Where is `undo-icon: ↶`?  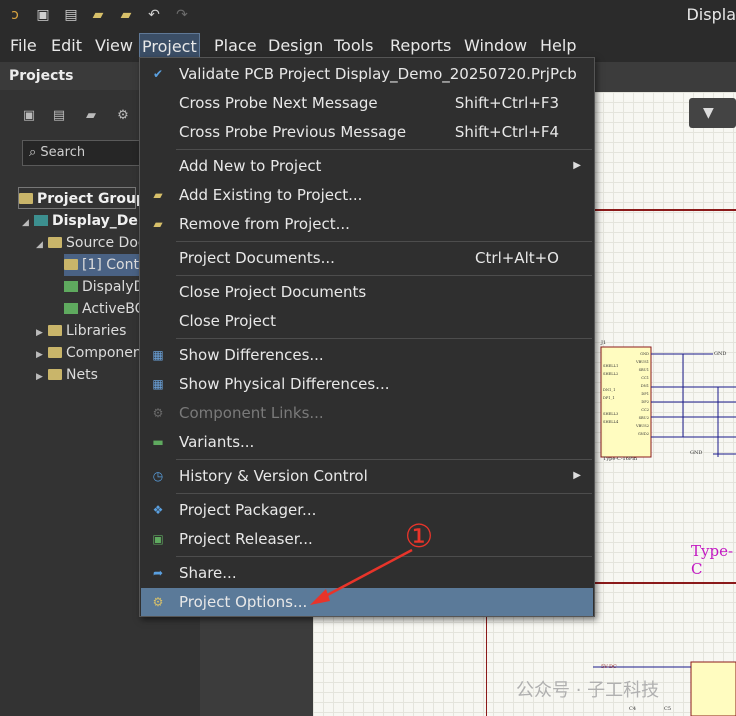
undo-icon: ↶ is located at coordinates (154, 15).